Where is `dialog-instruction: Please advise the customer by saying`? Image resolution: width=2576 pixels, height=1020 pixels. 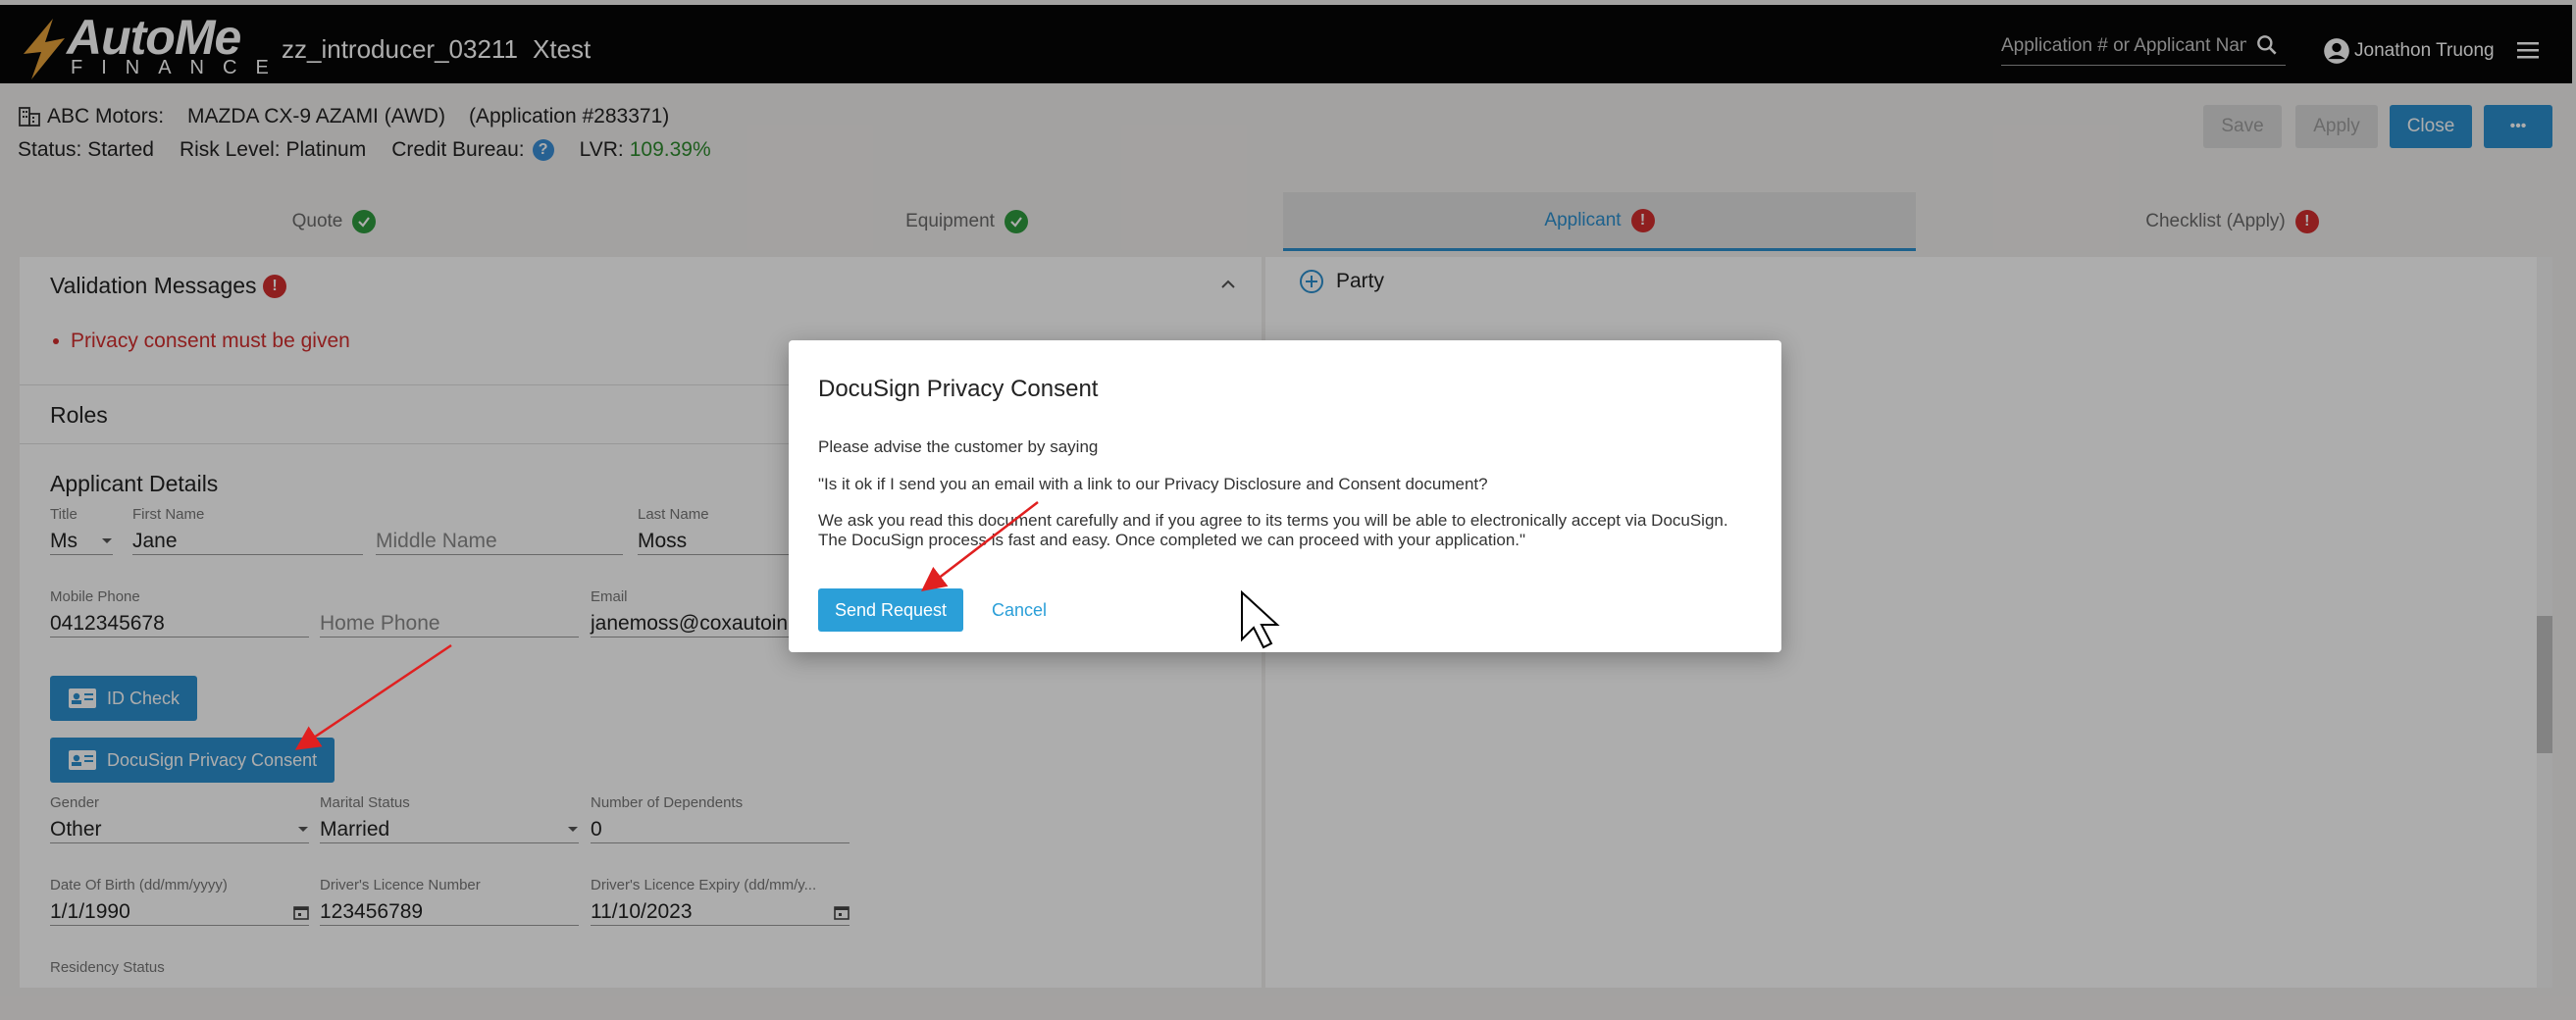
dialog-instruction: Please advise the customer by saying is located at coordinates (958, 446).